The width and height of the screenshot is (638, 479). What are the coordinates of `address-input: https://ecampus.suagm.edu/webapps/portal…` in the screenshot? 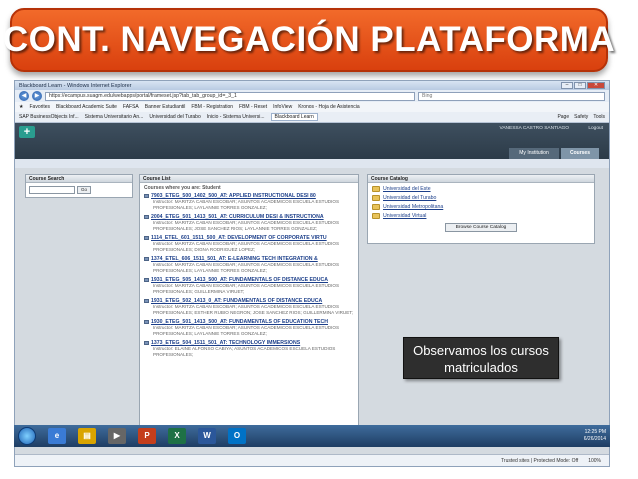 It's located at (230, 96).